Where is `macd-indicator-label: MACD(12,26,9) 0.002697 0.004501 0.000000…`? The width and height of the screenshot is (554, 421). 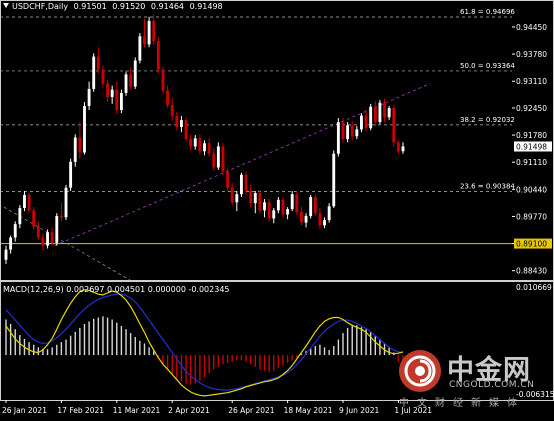 macd-indicator-label: MACD(12,26,9) 0.002697 0.004501 0.000000… is located at coordinates (116, 289).